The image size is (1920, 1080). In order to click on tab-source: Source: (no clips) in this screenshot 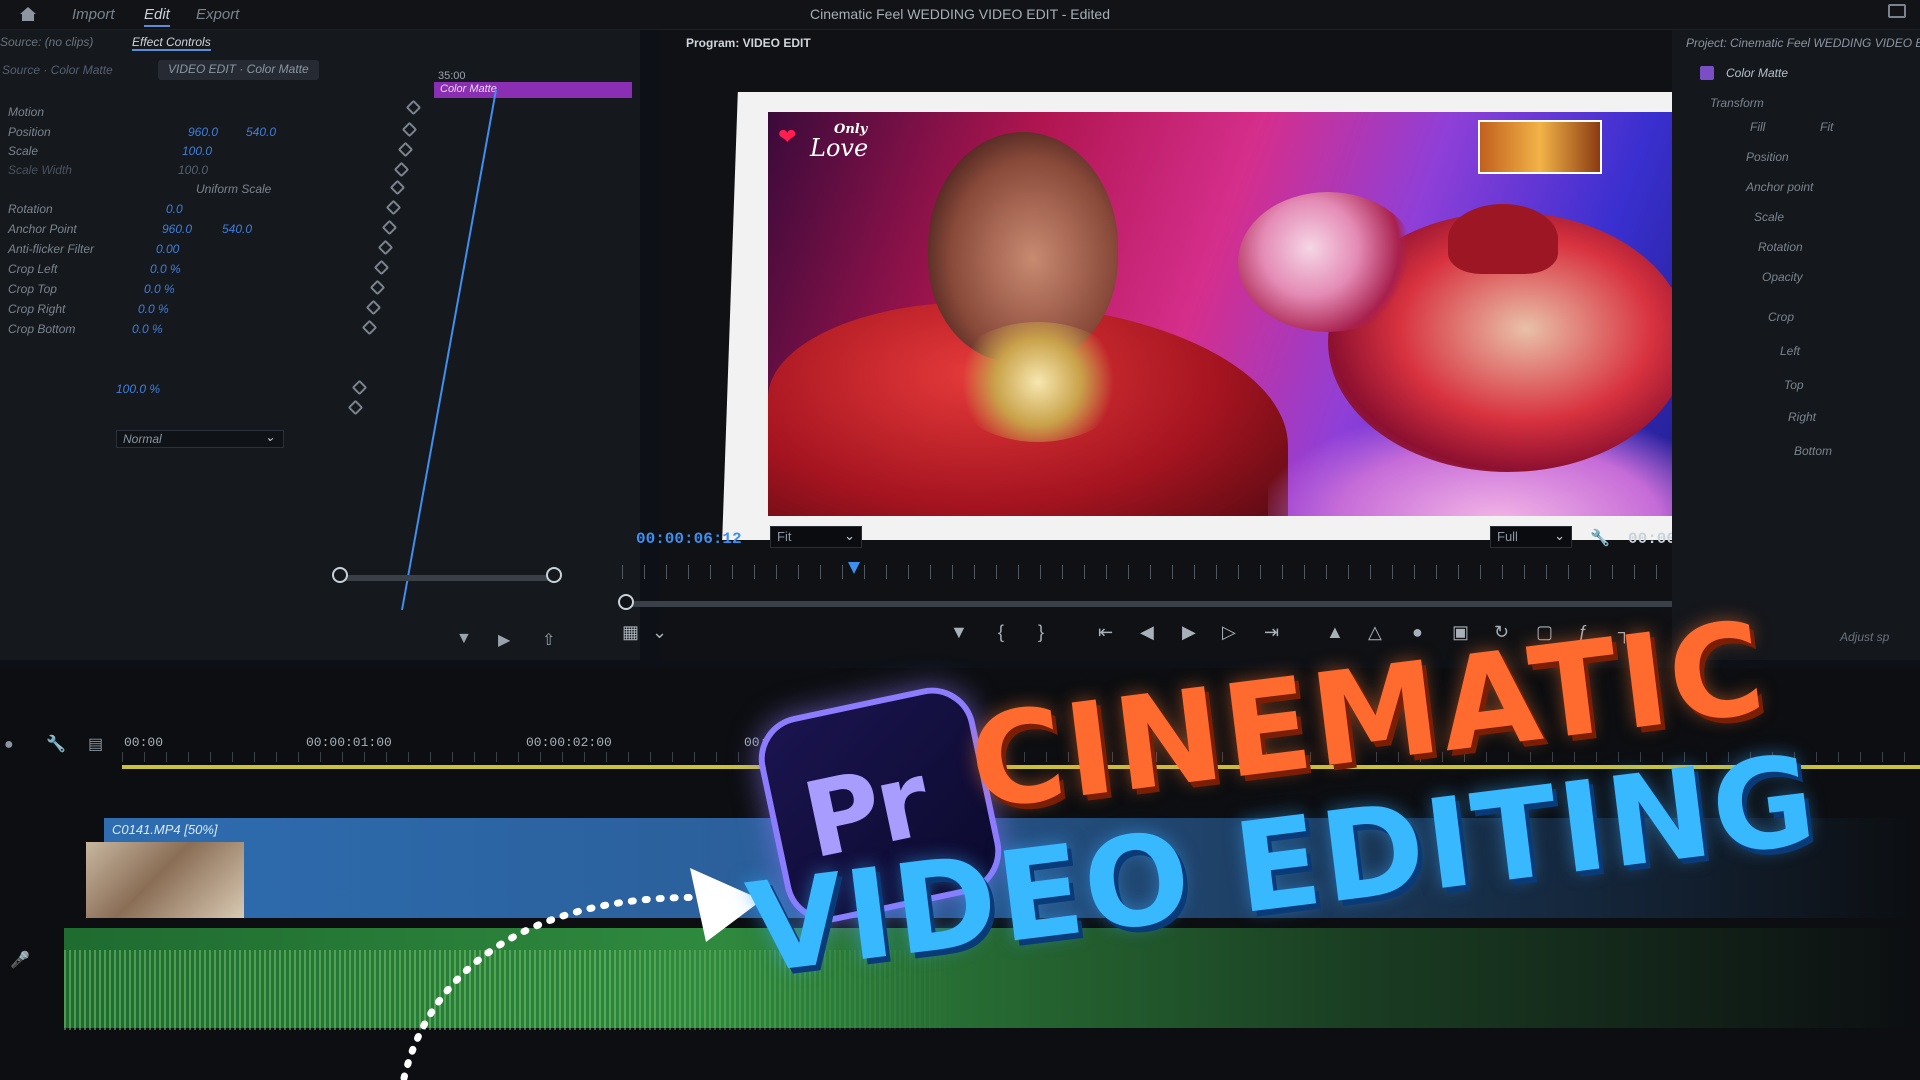, I will do `click(46, 42)`.